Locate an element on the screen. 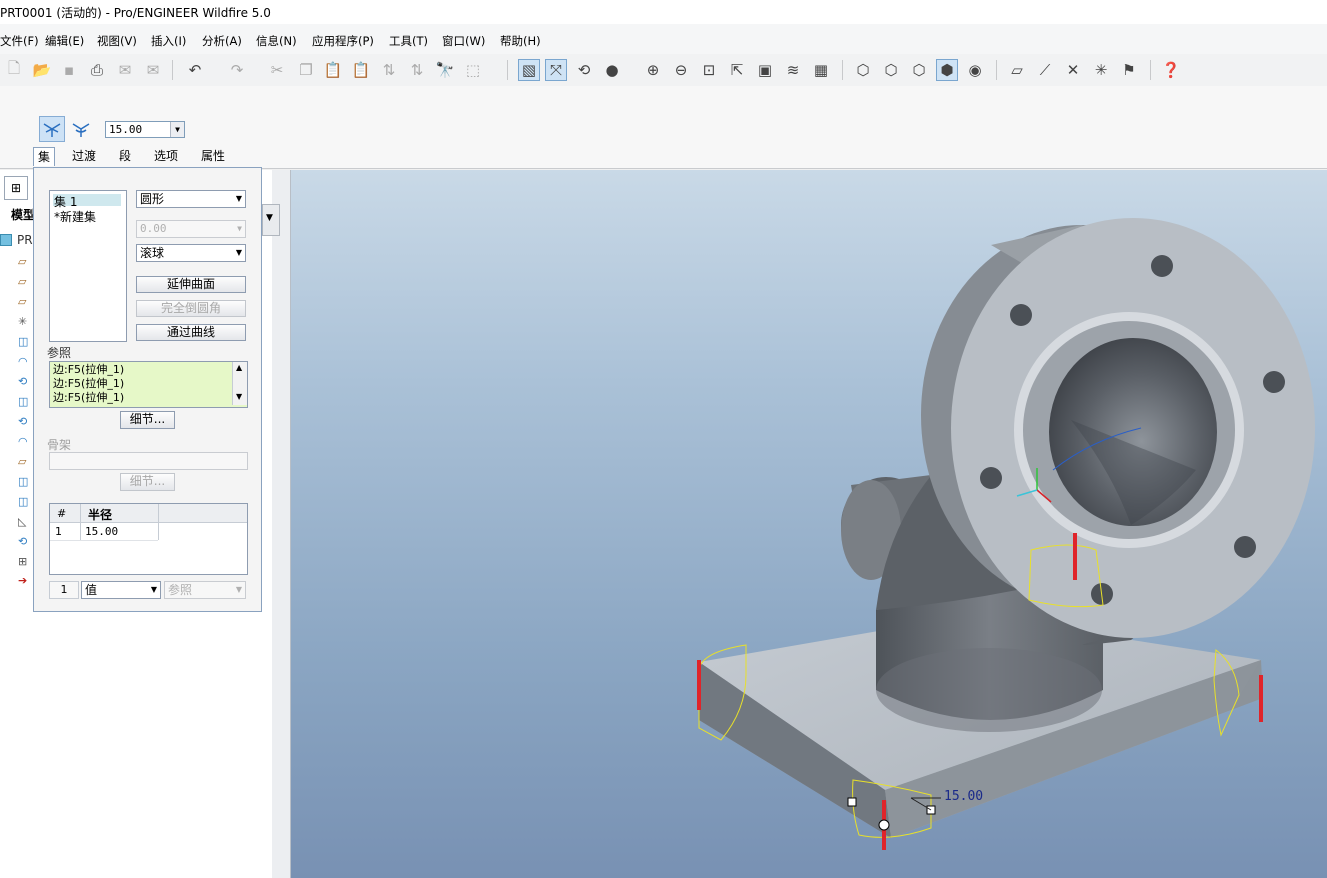  paste-special-icon: 📋 is located at coordinates (361, 70).